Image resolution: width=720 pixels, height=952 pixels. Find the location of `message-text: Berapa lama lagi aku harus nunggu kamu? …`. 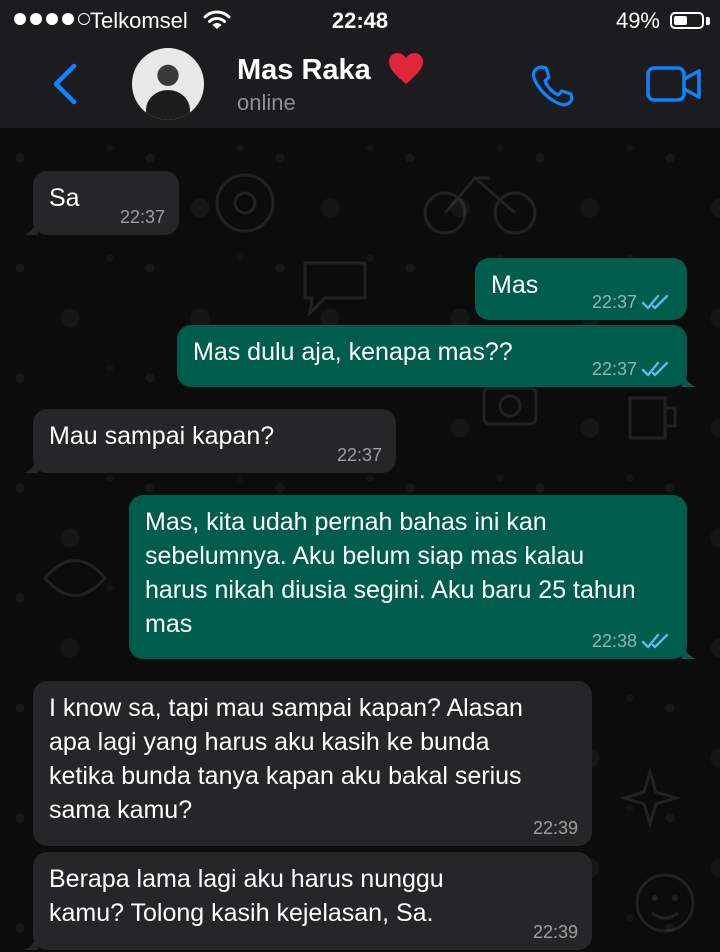

message-text: Berapa lama lagi aku harus nunggu kamu? … is located at coordinates (250, 896).